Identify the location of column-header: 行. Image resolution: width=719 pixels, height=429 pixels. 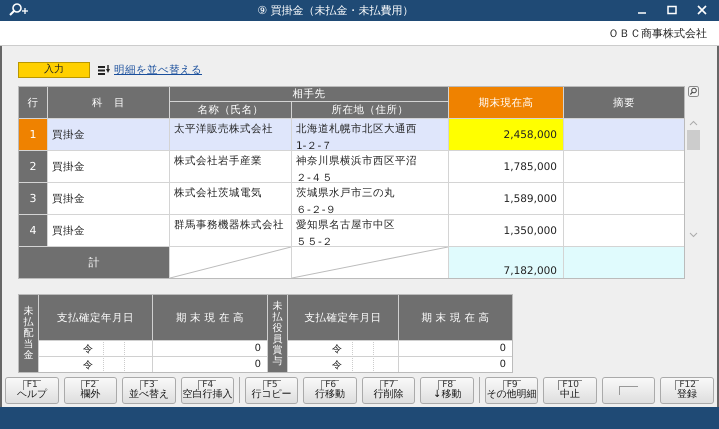
(33, 102).